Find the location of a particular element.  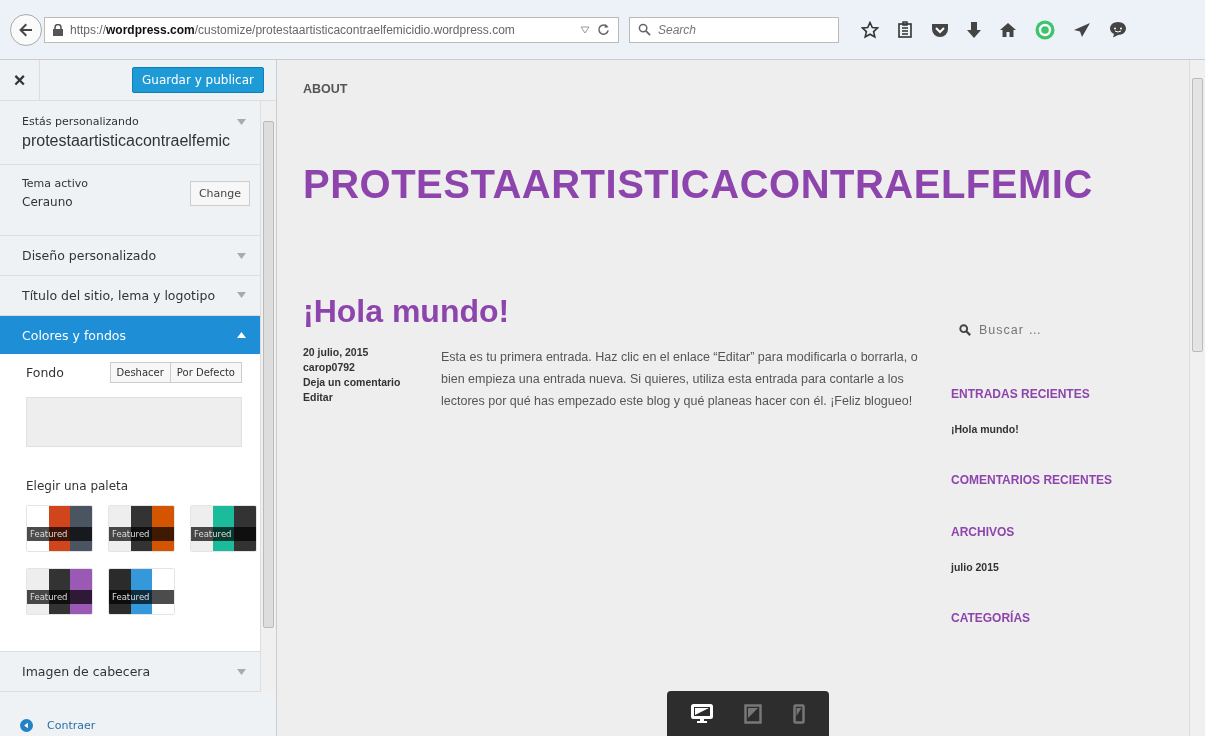

background-label: Fondo is located at coordinates (45, 373).